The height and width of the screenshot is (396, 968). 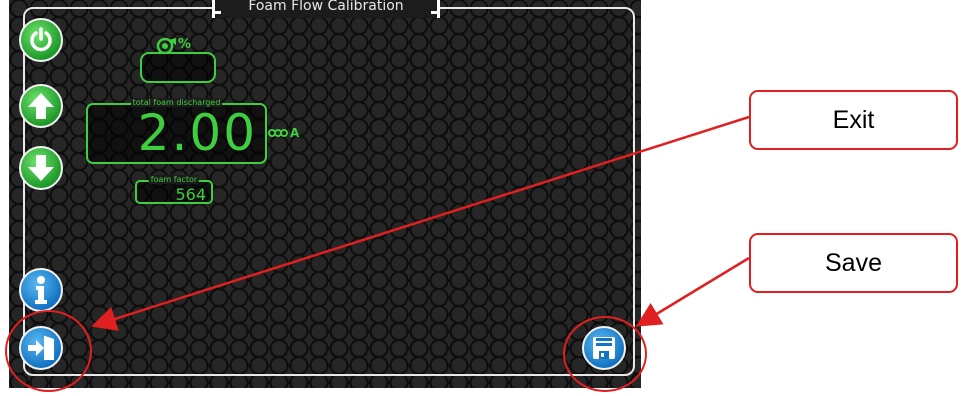 I want to click on save-arrow, so click(x=692, y=291).